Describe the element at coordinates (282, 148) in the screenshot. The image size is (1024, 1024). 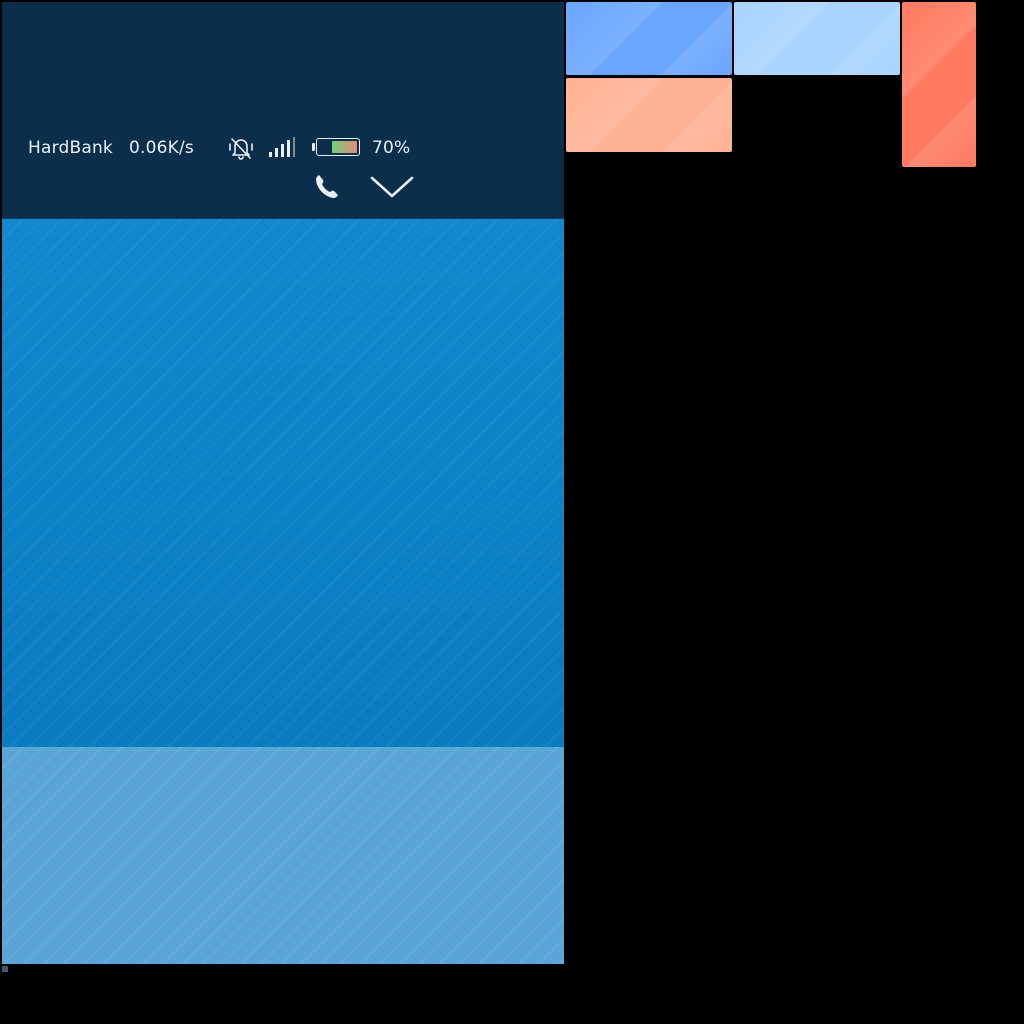
I see `signal-bars-icon` at that location.